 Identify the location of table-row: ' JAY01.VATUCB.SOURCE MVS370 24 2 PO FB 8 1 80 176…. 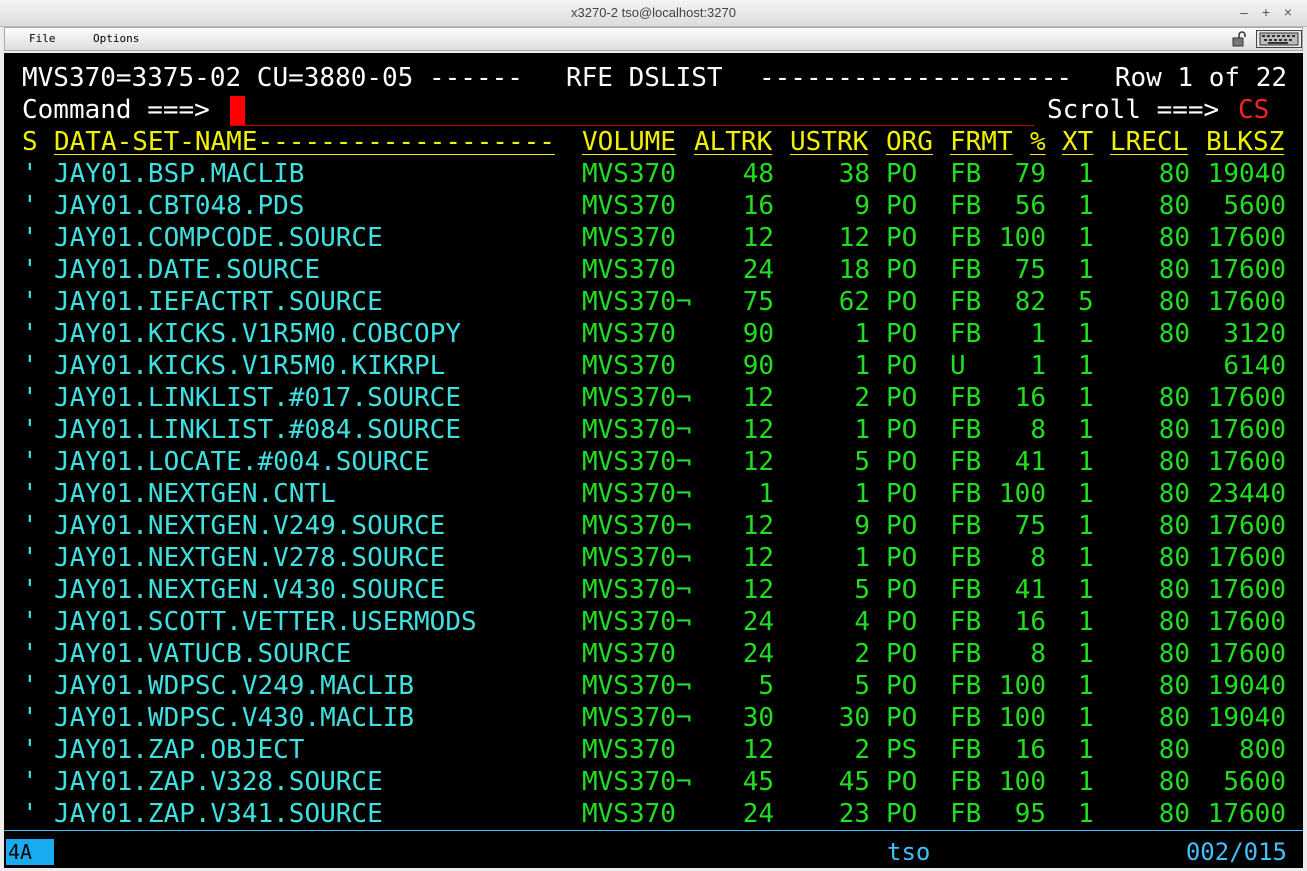
(653, 654).